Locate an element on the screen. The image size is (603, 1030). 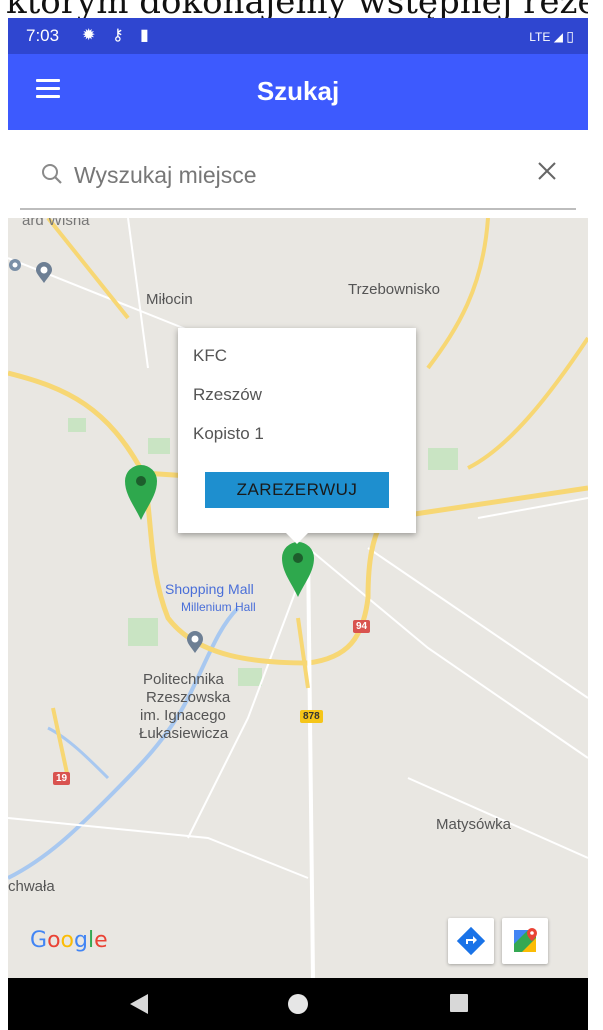
back-triangle-icon is located at coordinates (139, 1004).